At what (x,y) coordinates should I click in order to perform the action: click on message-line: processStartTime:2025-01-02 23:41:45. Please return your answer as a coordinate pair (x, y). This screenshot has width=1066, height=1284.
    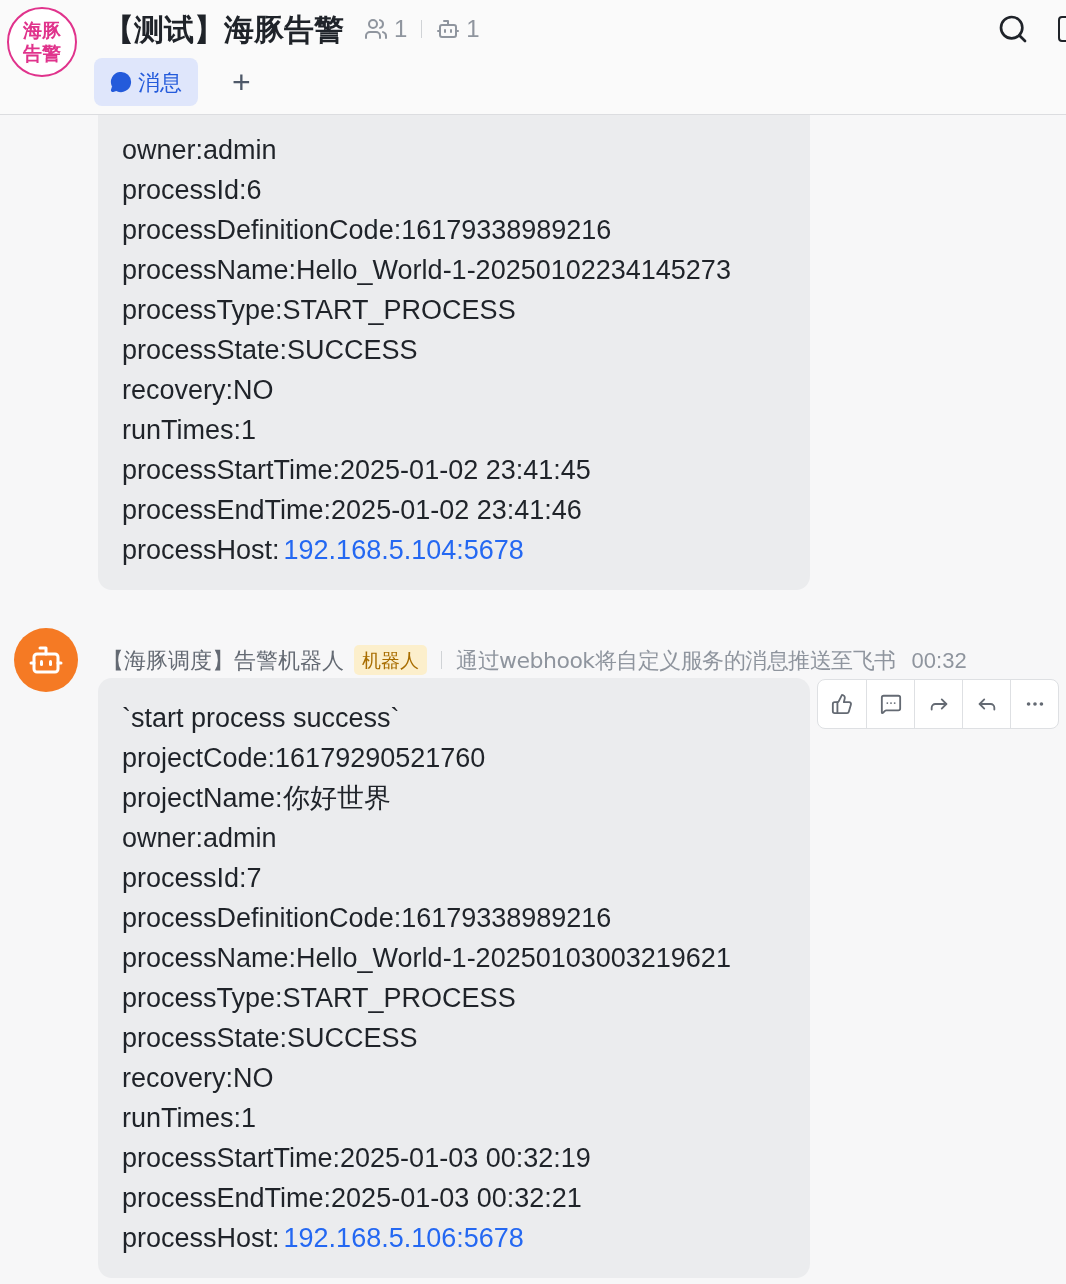
    Looking at the image, I should click on (357, 470).